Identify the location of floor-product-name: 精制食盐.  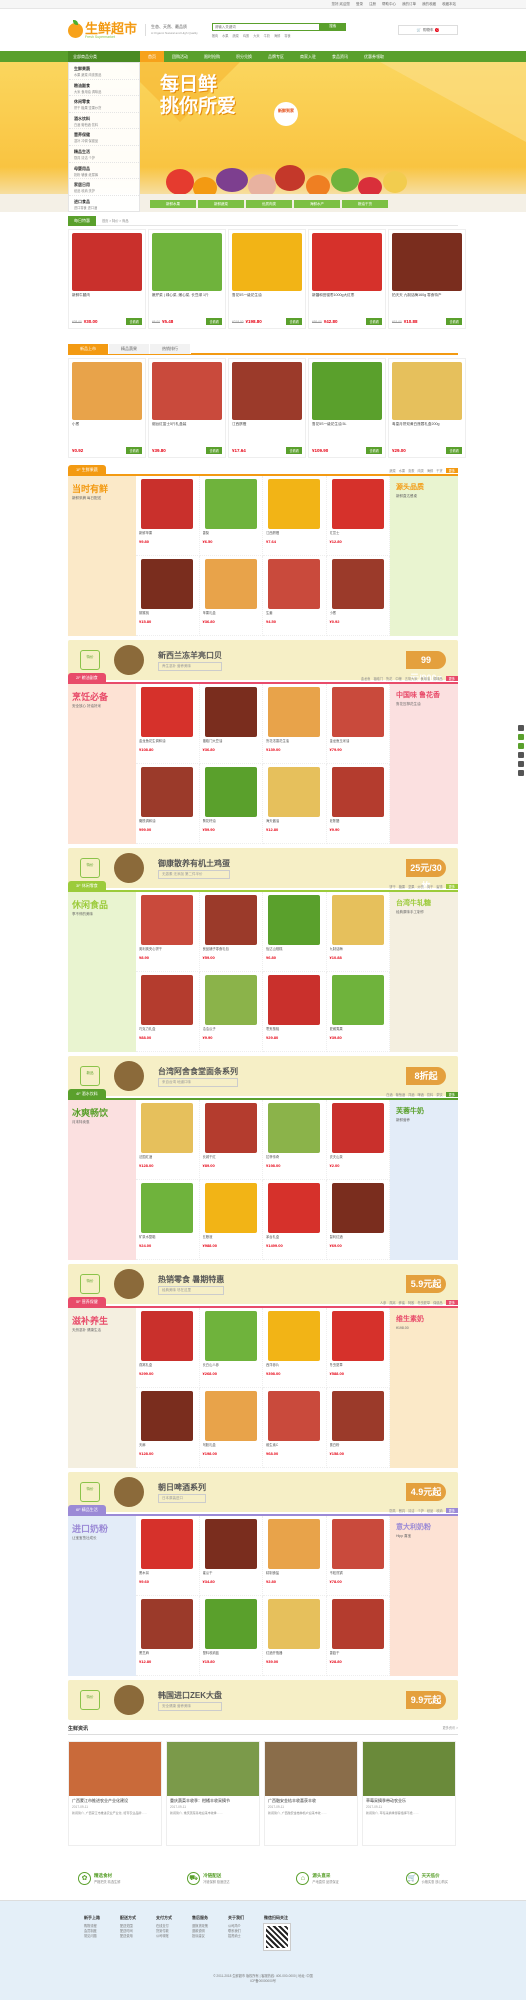
(294, 1575).